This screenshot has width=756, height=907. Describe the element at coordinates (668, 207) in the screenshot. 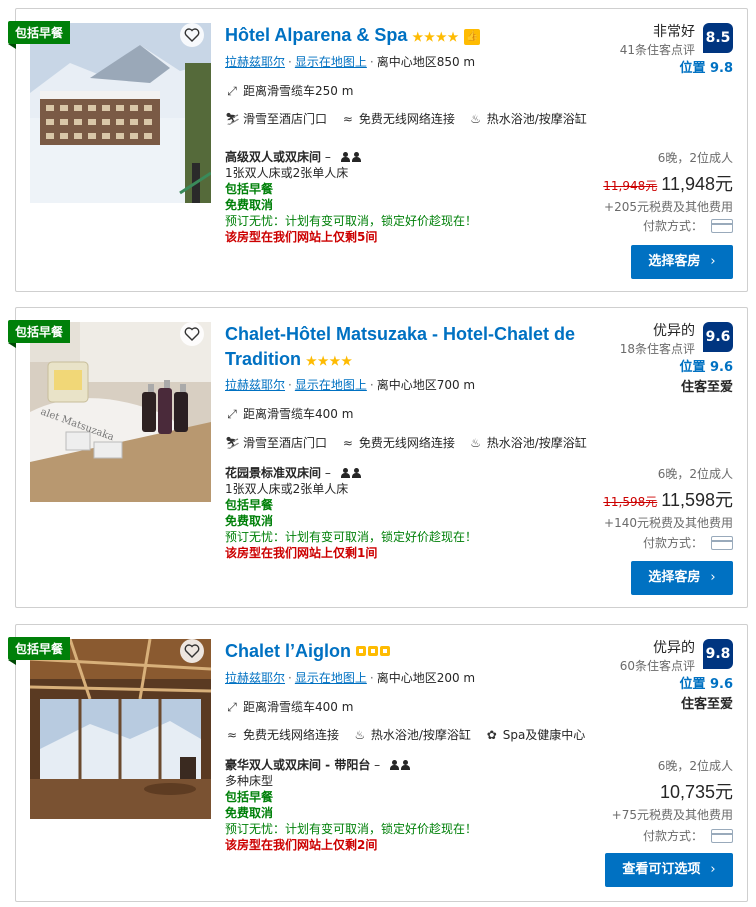

I see `taxes-fees: +205元税费及其他费用` at that location.